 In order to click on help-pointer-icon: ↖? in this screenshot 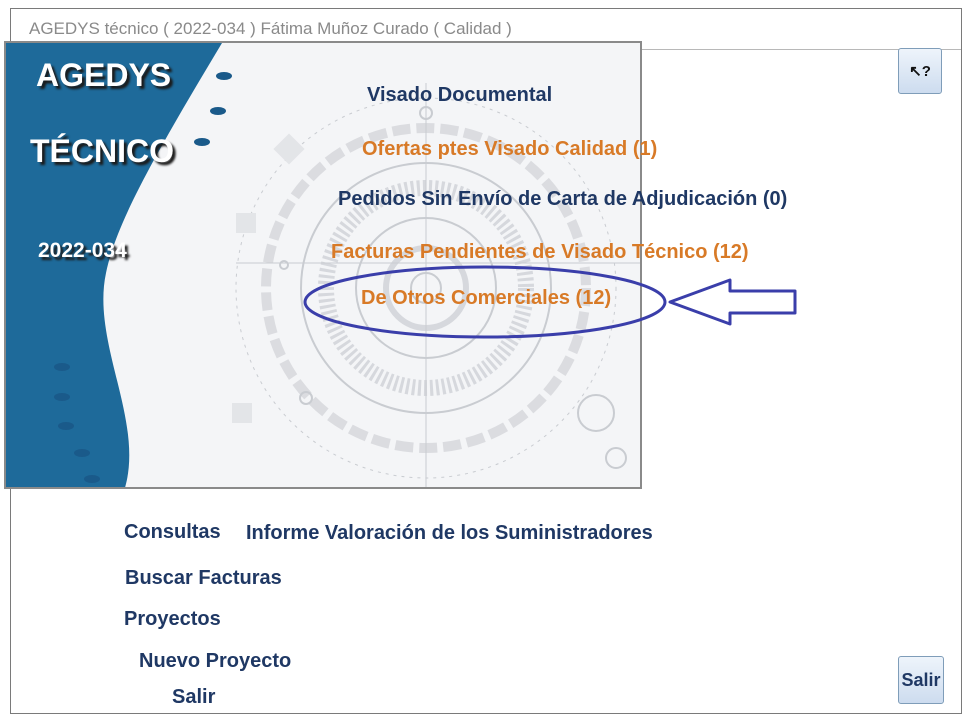, I will do `click(920, 71)`.